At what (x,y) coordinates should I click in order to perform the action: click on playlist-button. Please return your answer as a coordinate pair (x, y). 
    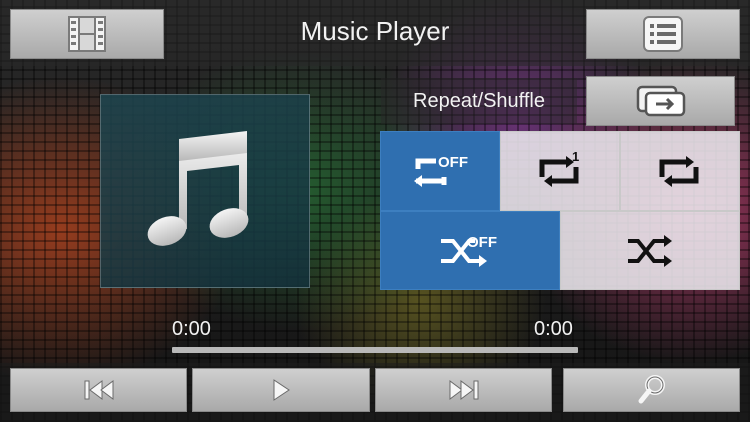
    Looking at the image, I should click on (663, 34).